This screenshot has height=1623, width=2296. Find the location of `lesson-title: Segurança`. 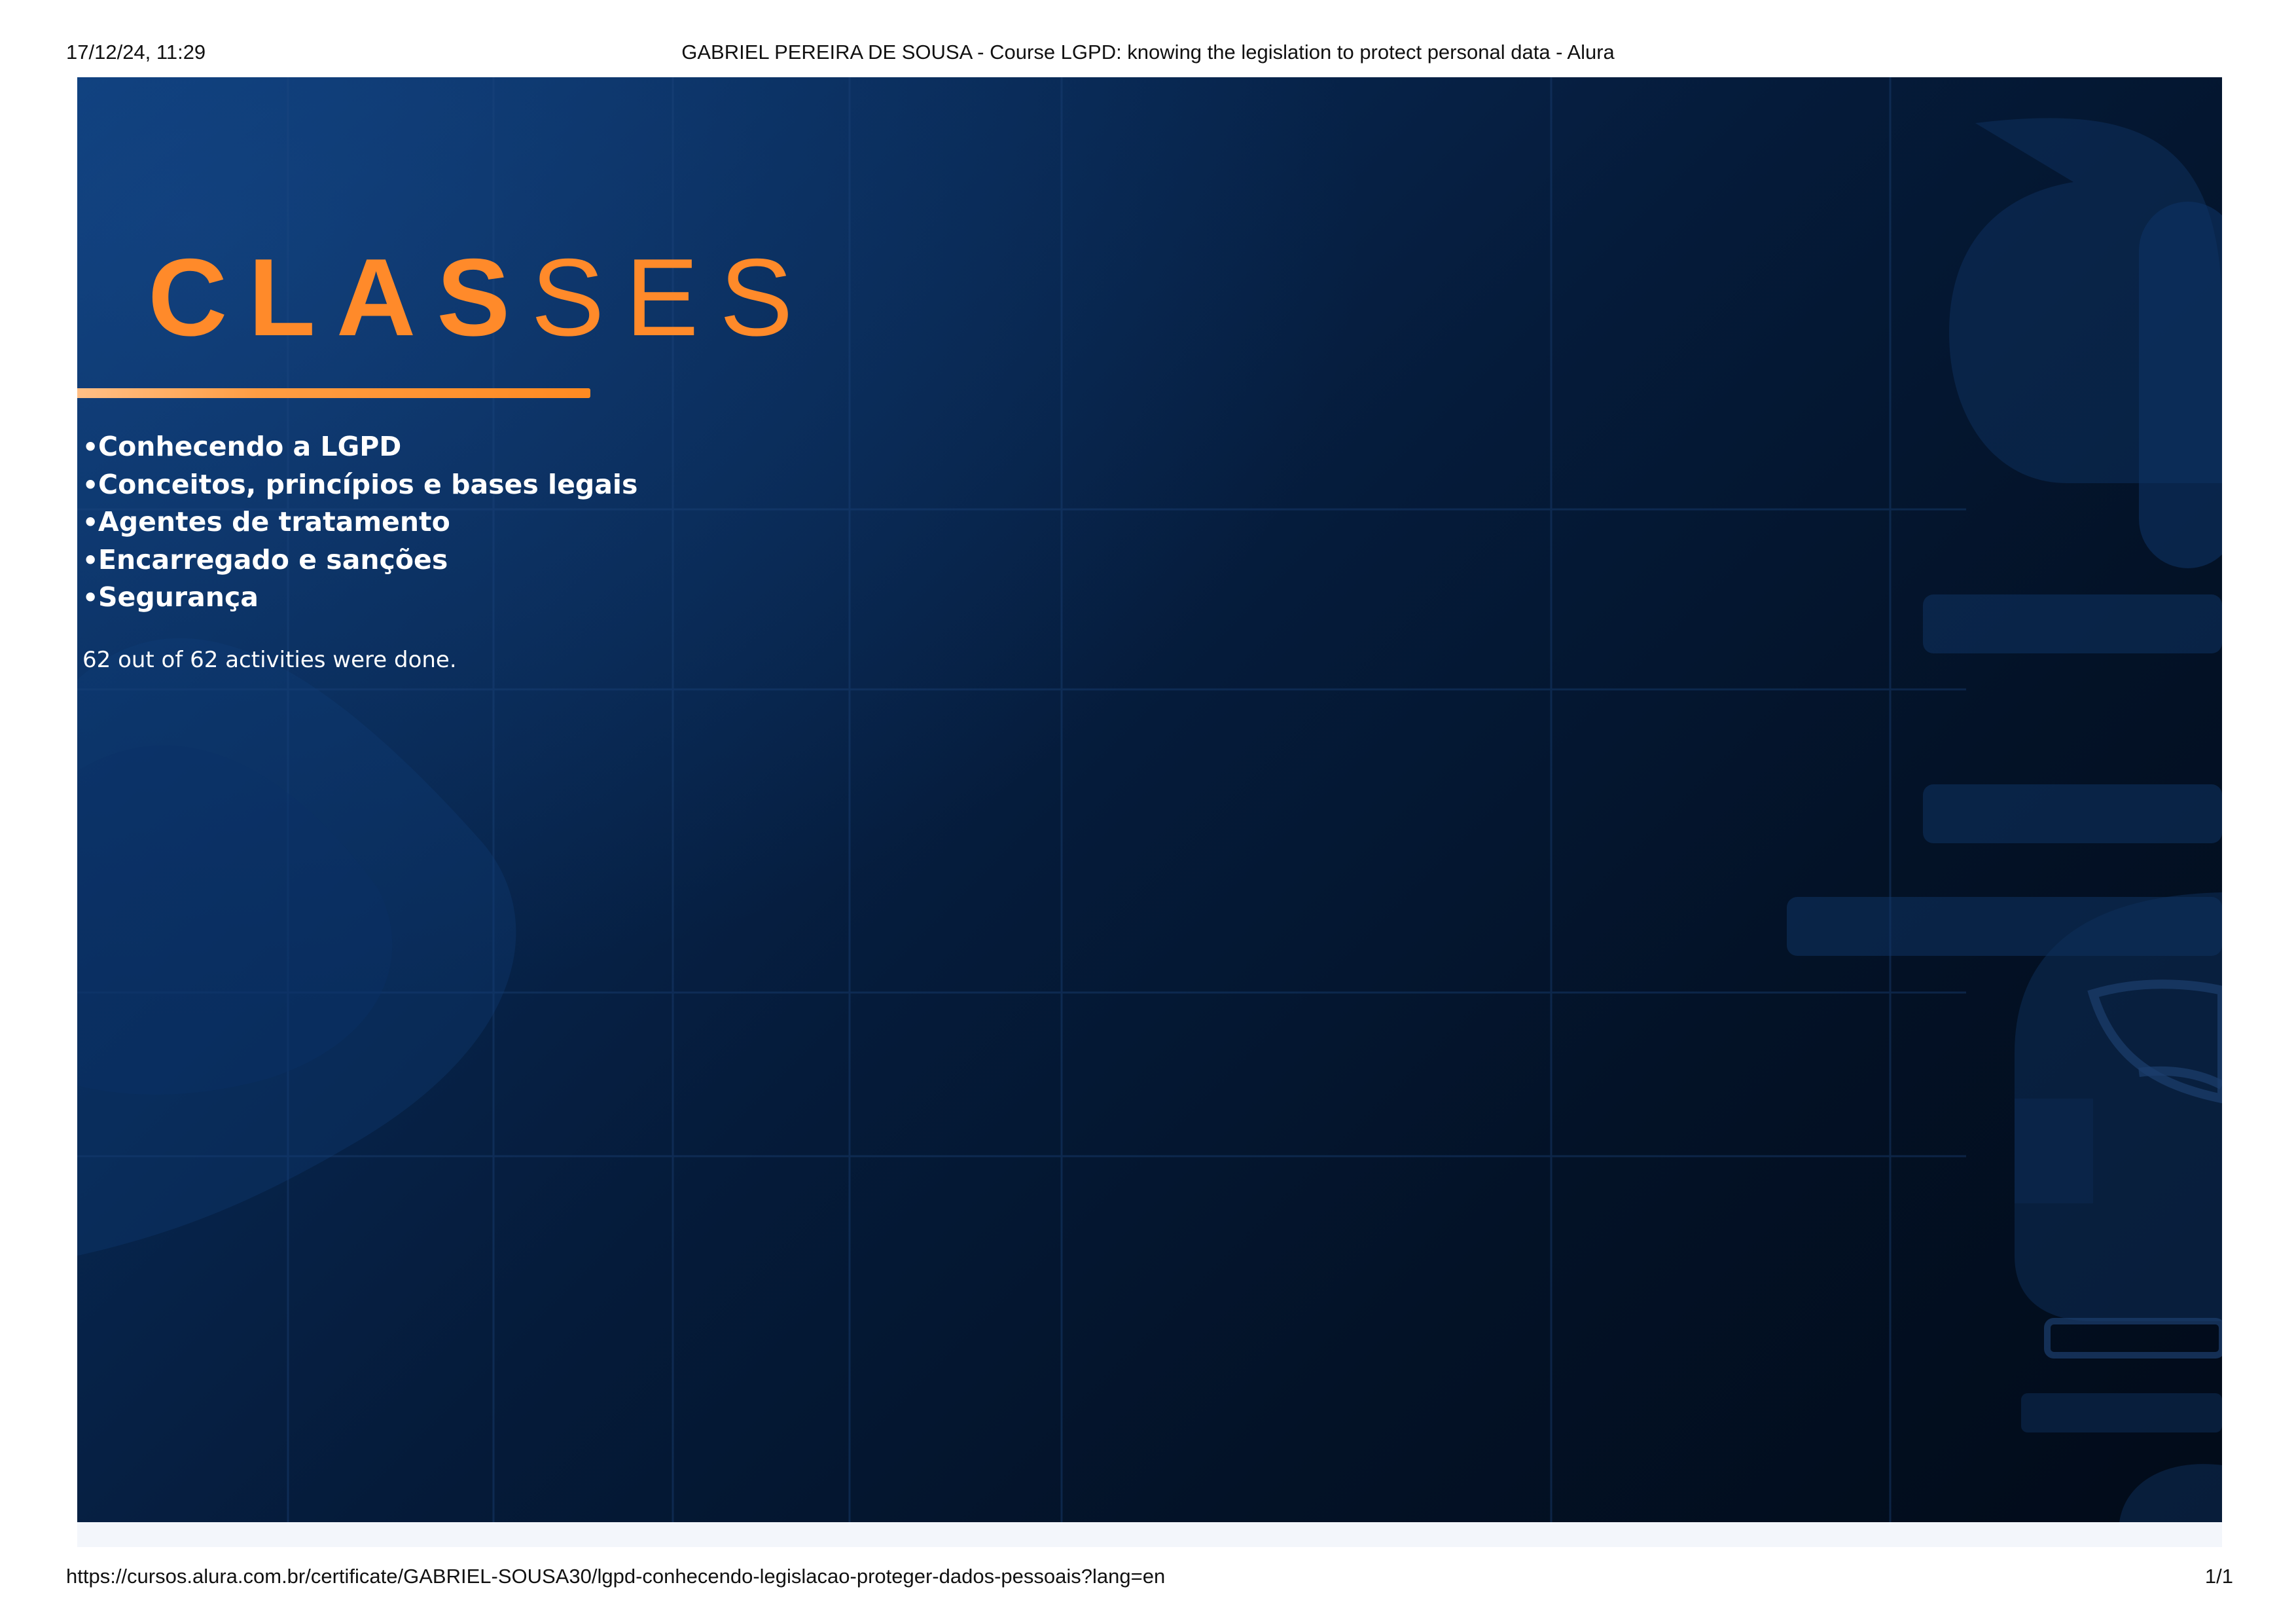

lesson-title: Segurança is located at coordinates (179, 597).